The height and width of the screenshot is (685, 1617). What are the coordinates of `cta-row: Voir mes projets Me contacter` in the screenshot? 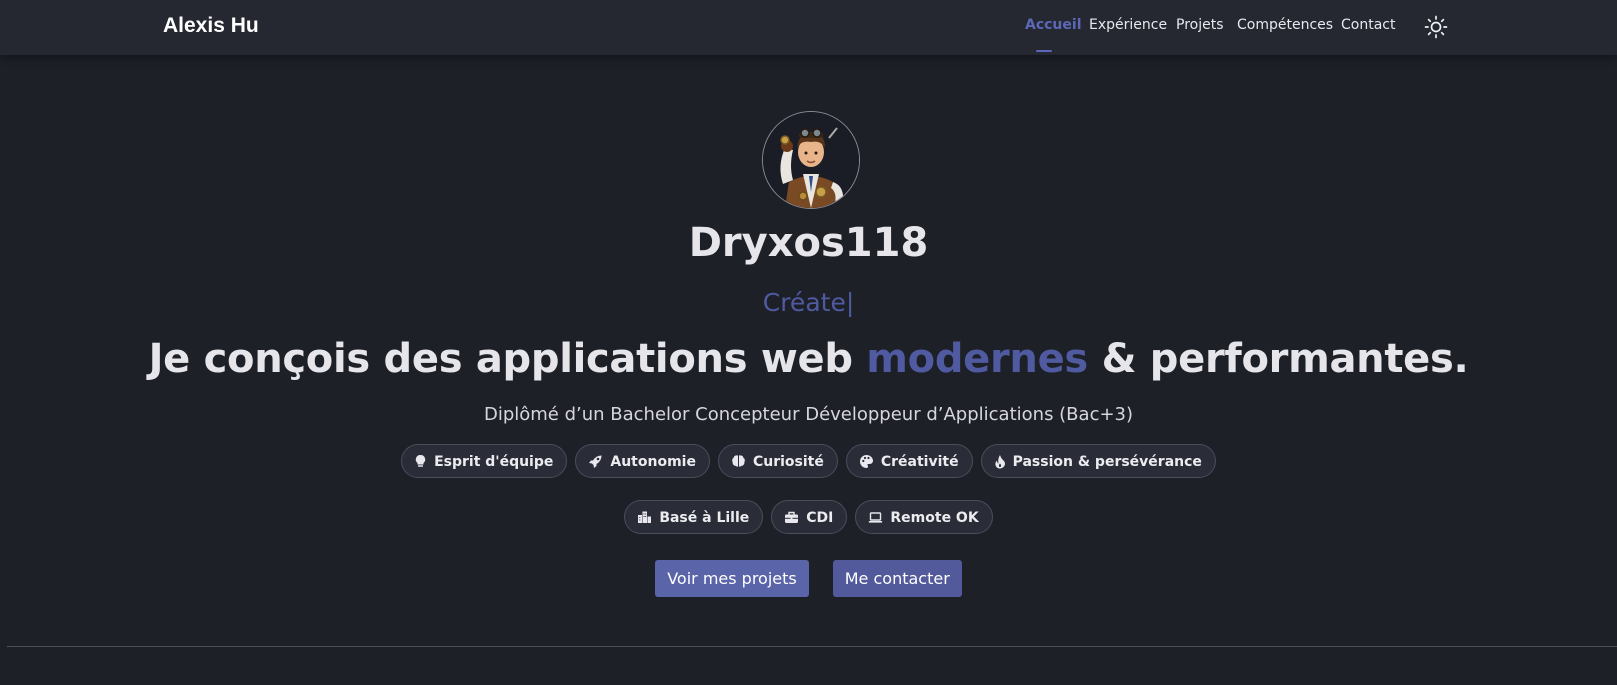 It's located at (808, 578).